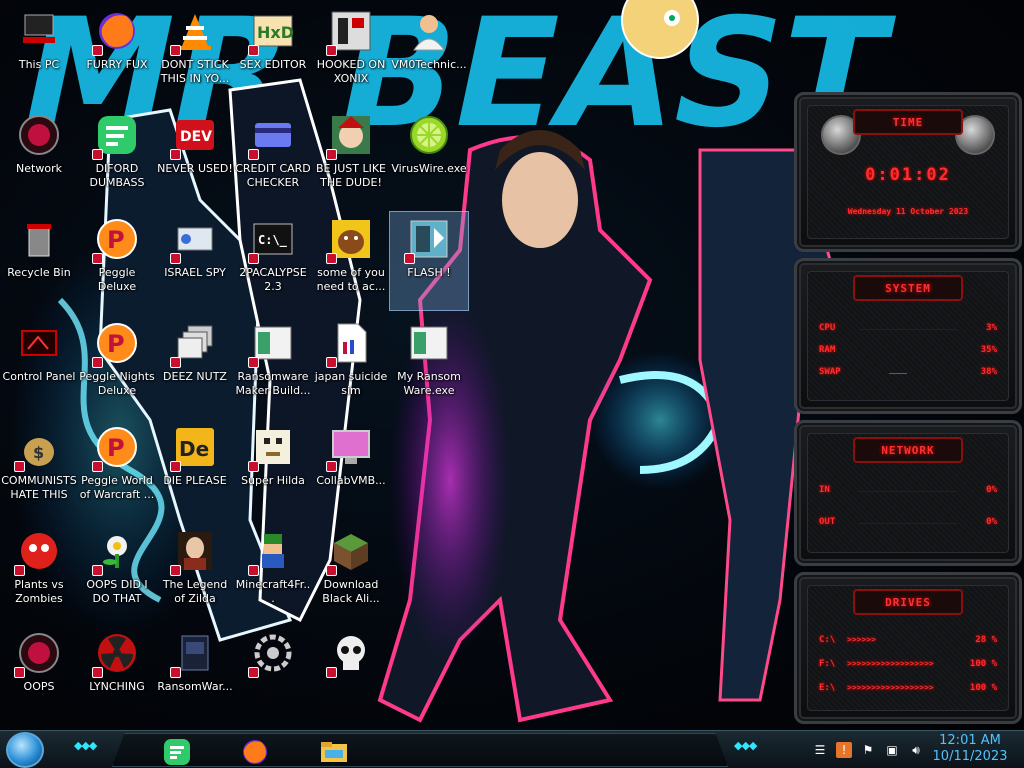 The height and width of the screenshot is (768, 1024). I want to click on show-hidden-icons: ☰, so click(820, 750).